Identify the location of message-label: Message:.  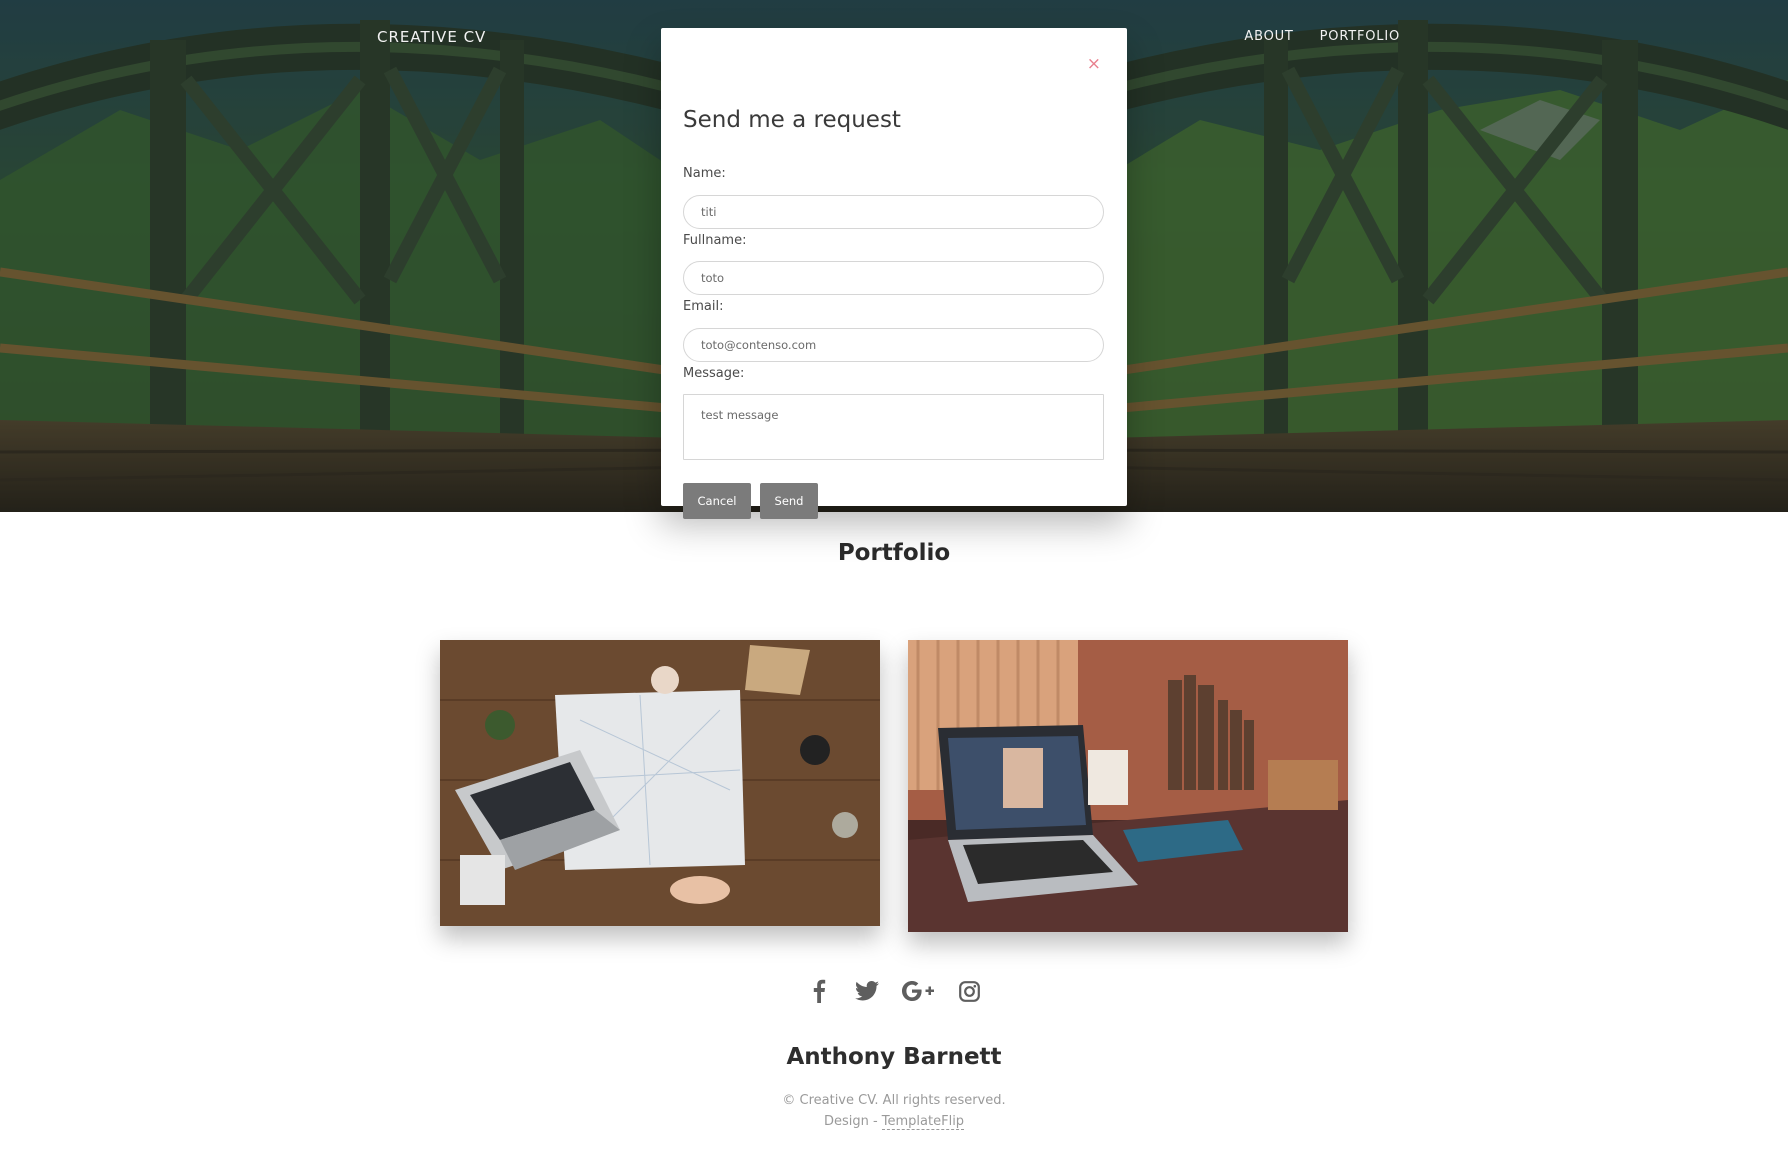
(714, 373).